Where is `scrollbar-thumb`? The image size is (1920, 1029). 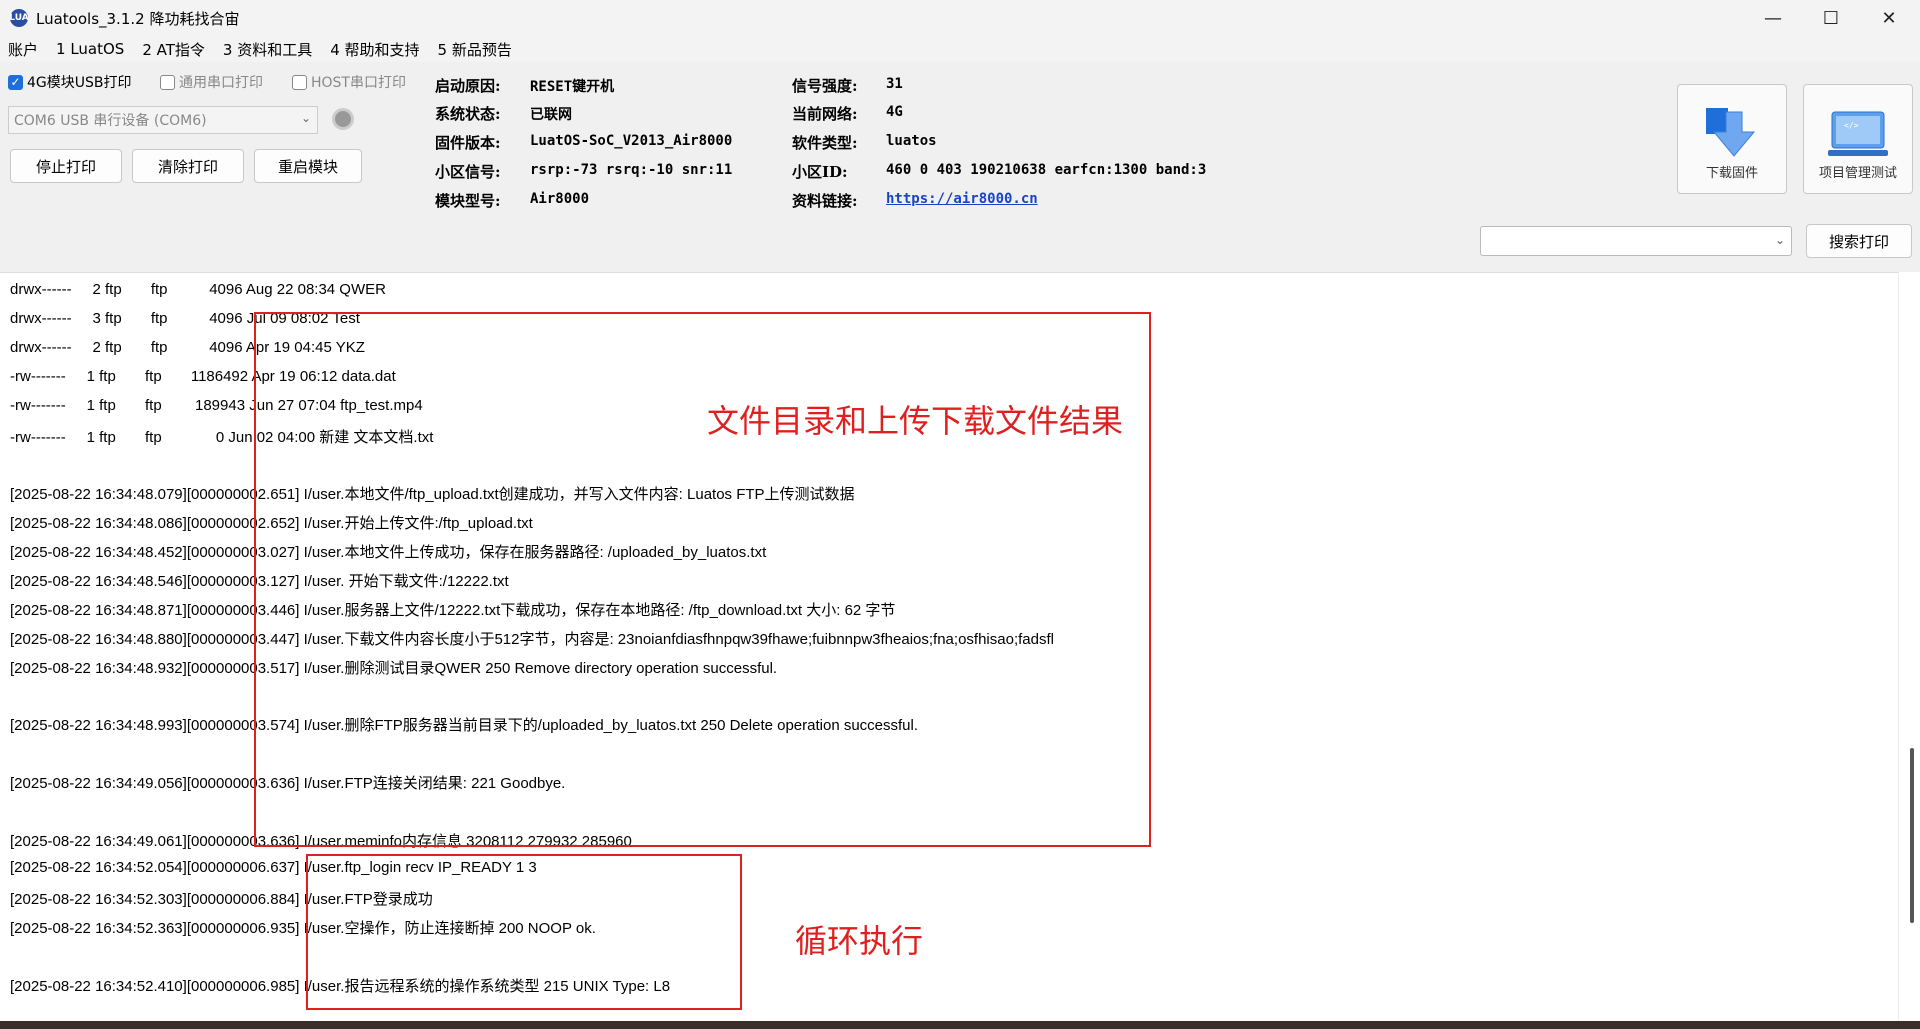 scrollbar-thumb is located at coordinates (1912, 835).